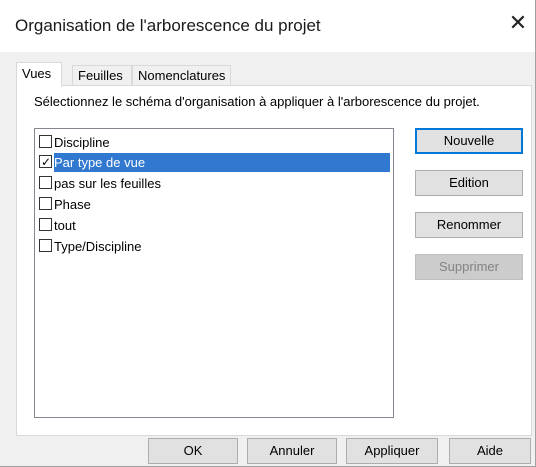 The height and width of the screenshot is (467, 536). What do you see at coordinates (490, 451) in the screenshot?
I see `help-button: Aide` at bounding box center [490, 451].